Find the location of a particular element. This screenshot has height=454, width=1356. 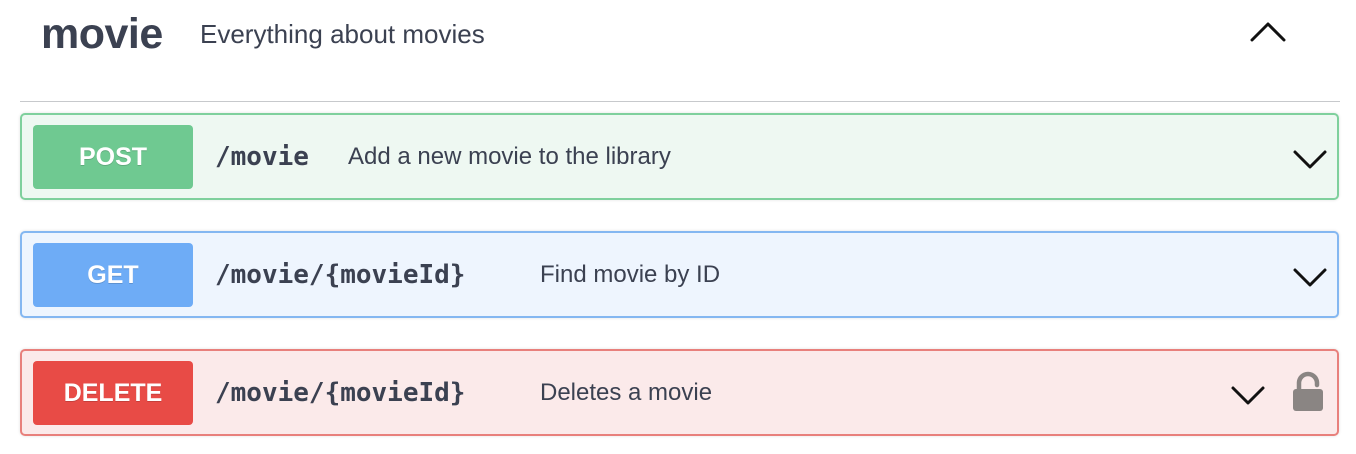

operation-summary: Find movie by ID is located at coordinates (630, 274).